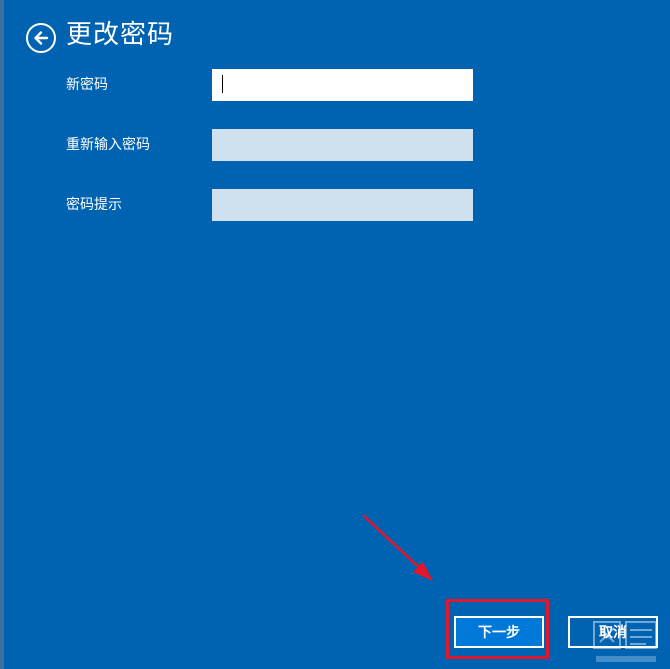  Describe the element at coordinates (108, 145) in the screenshot. I see `reenter-password-label: 重新输入密码` at that location.